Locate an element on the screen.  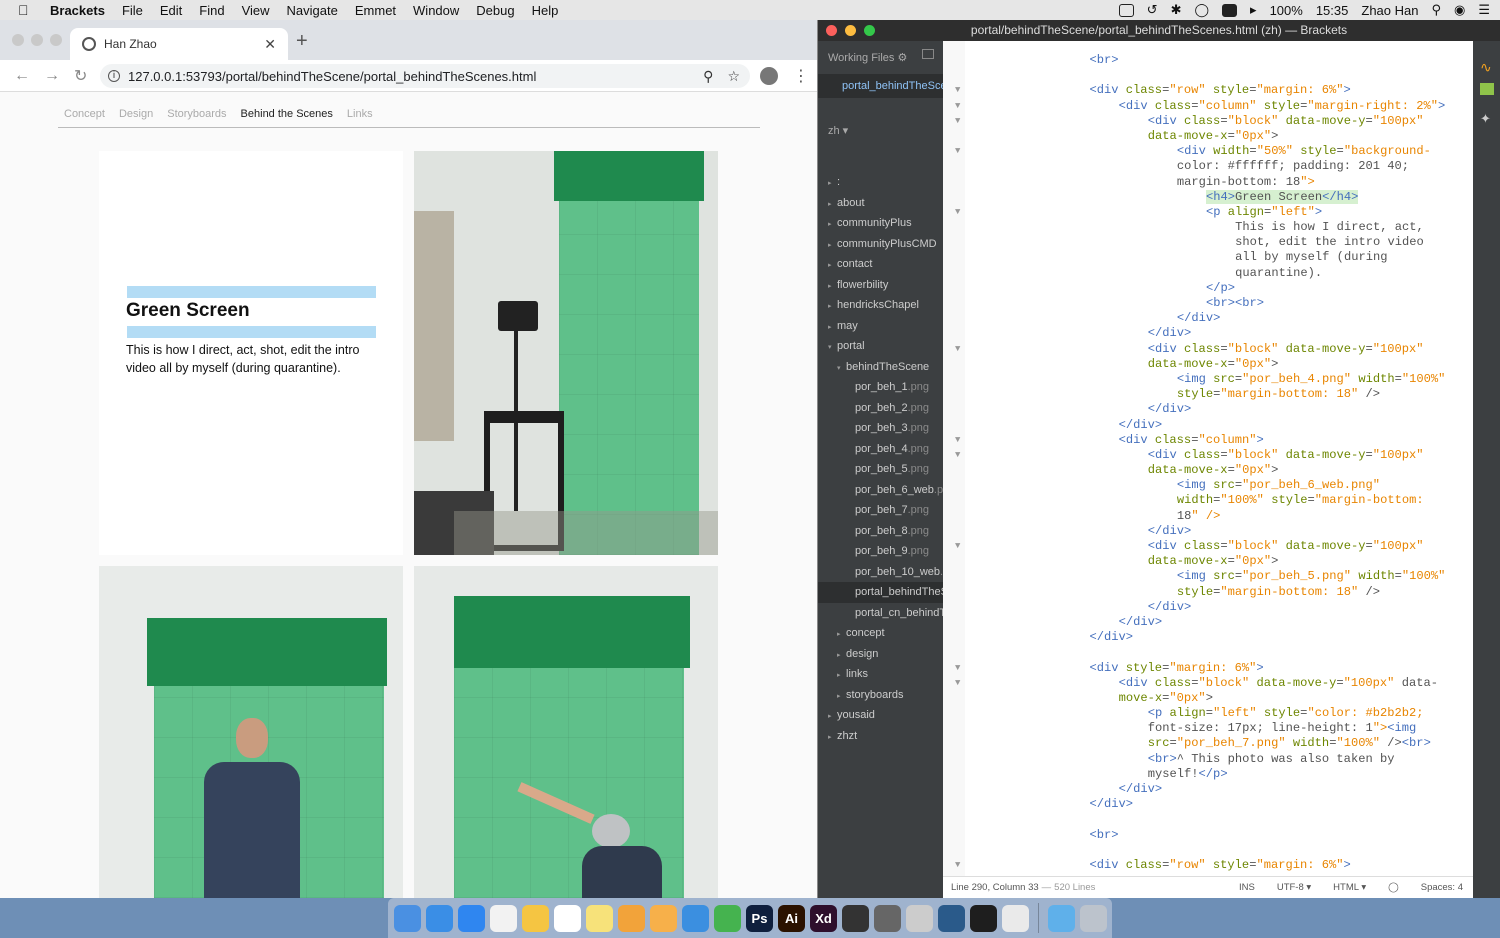
menu-find: Find is located at coordinates (211, 10).